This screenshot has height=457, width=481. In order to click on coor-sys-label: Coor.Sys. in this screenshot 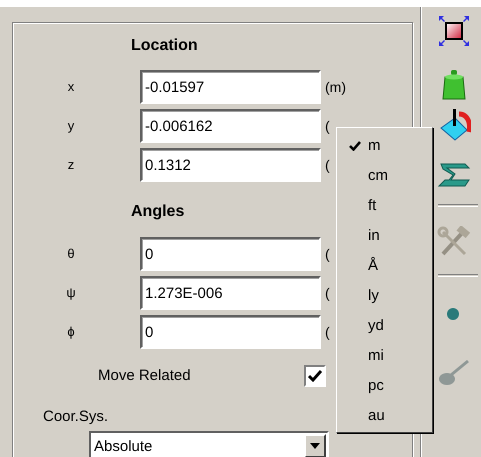, I will do `click(75, 416)`.